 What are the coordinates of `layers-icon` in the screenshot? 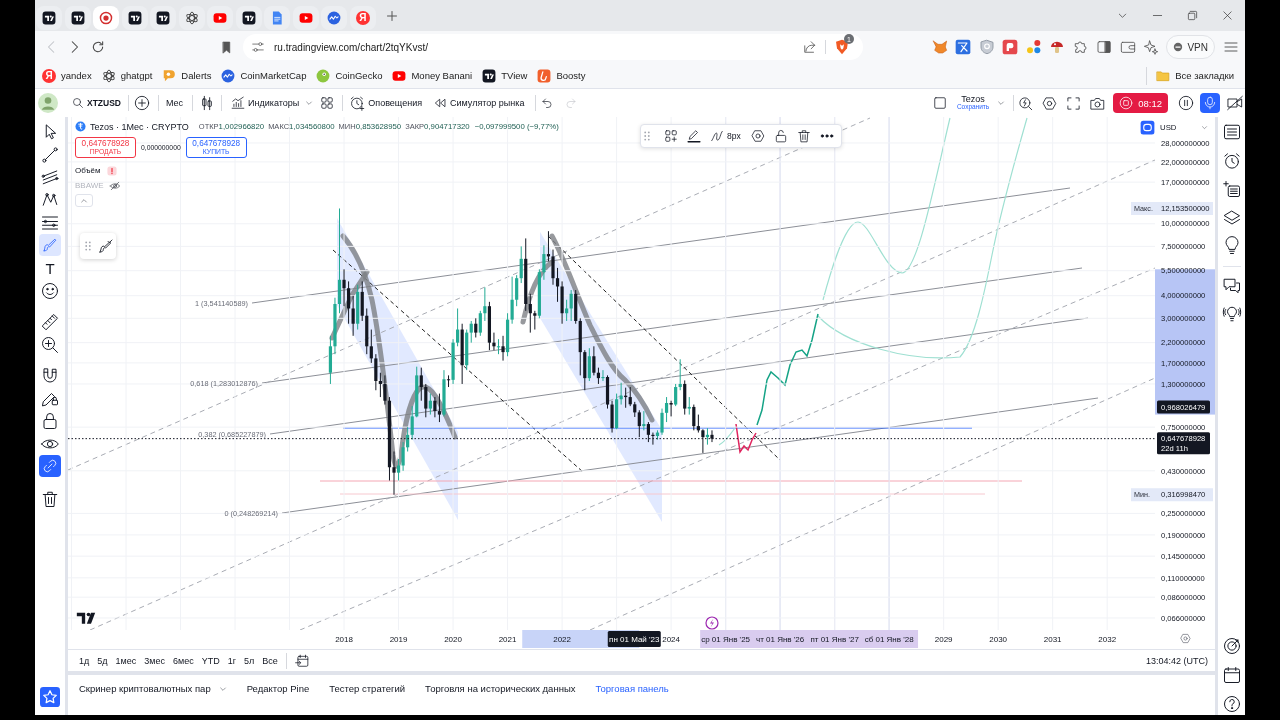 It's located at (1231, 217).